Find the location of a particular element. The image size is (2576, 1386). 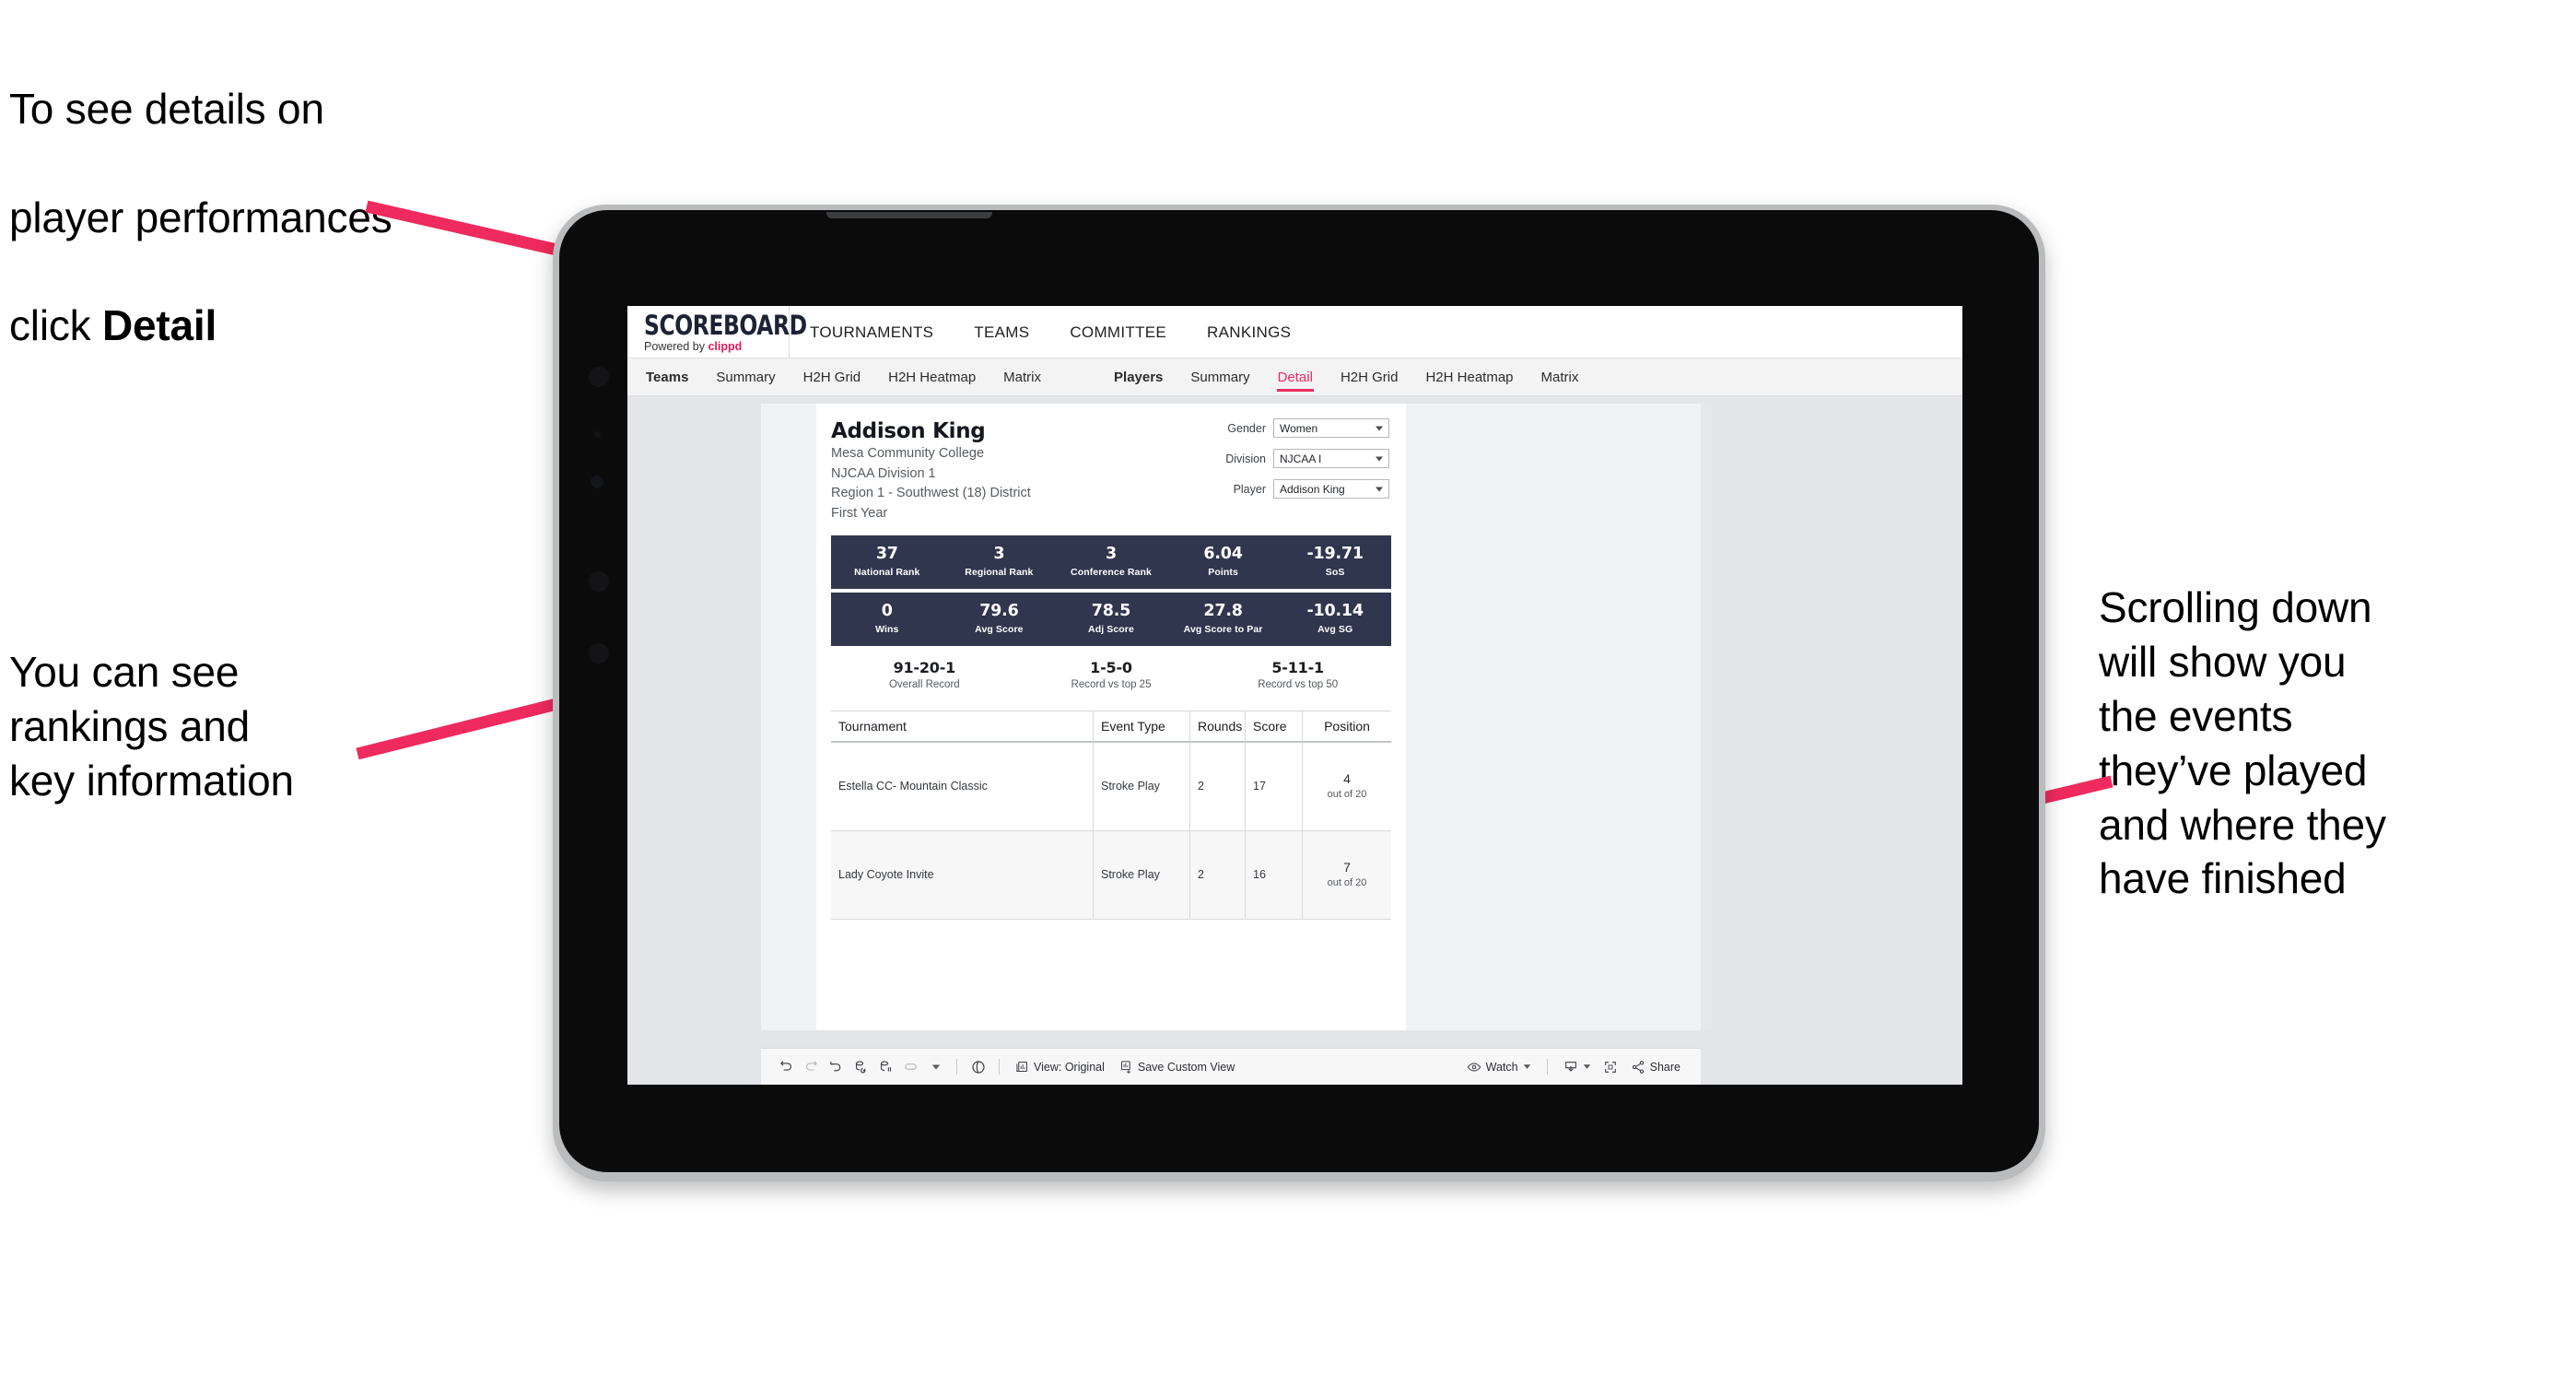

top-nav-tournaments: TOURNAMENTS is located at coordinates (872, 332).